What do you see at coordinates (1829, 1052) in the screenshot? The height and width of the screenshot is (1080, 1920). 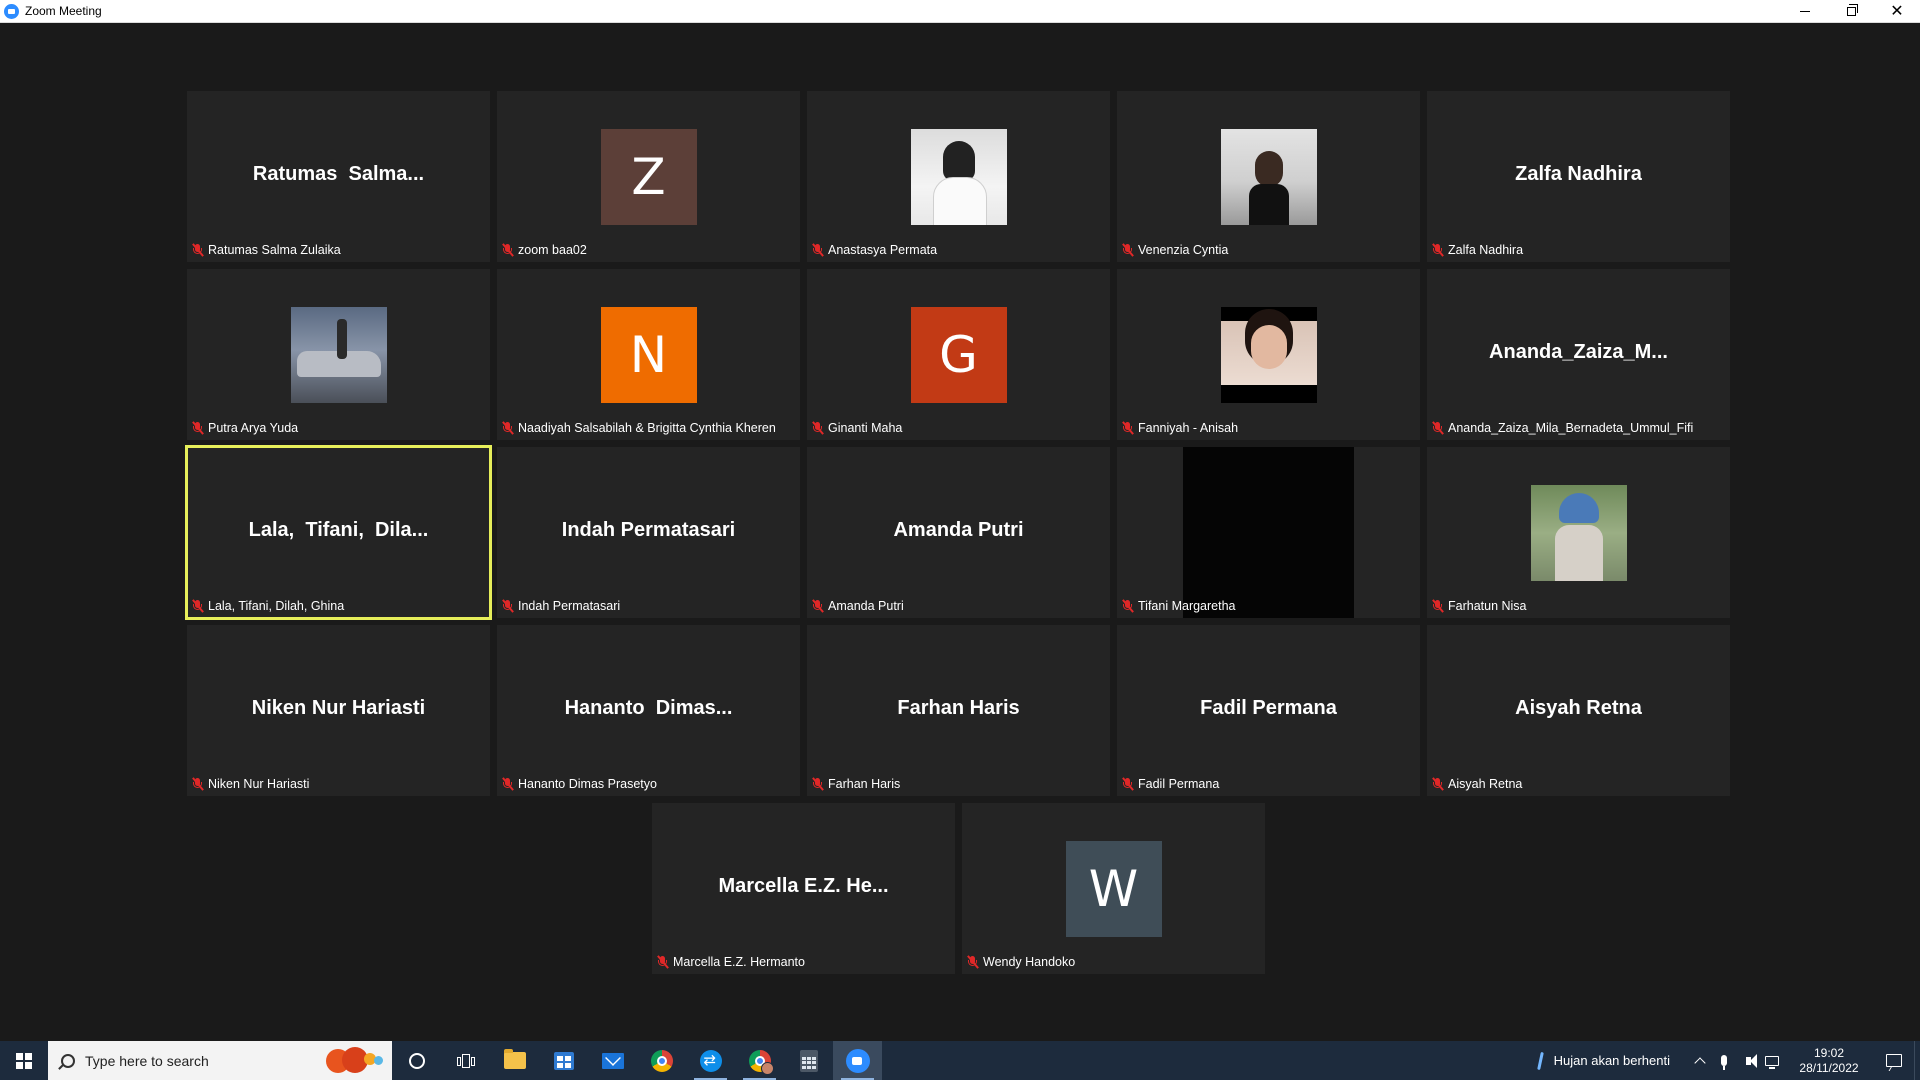 I see `clock-time: 19:02` at bounding box center [1829, 1052].